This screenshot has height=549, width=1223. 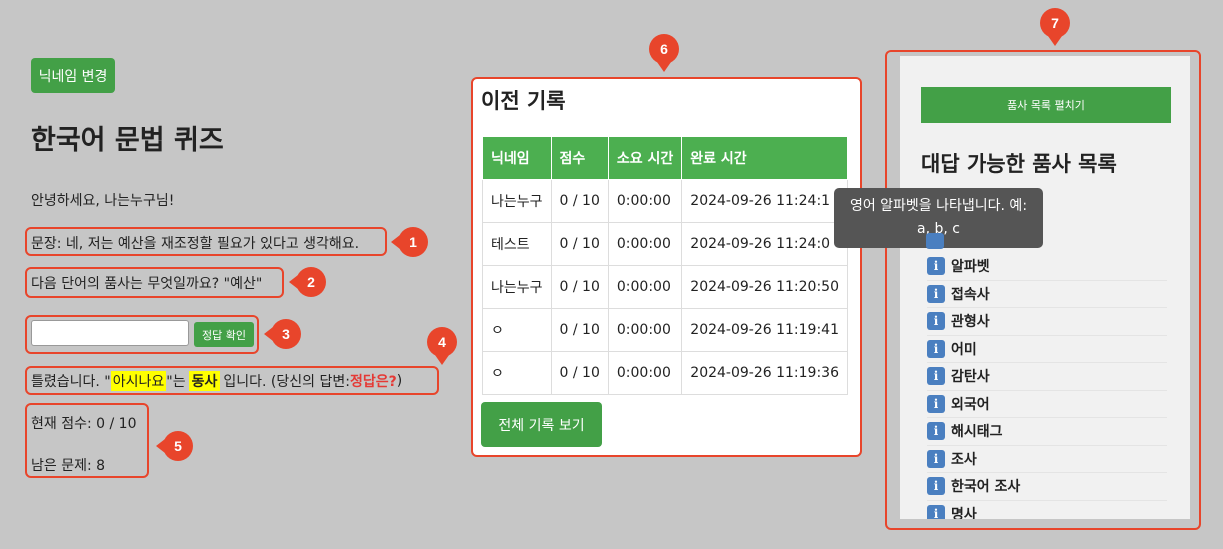 What do you see at coordinates (764, 244) in the screenshot?
I see `history-cell: 2024-09-26 11:24:0` at bounding box center [764, 244].